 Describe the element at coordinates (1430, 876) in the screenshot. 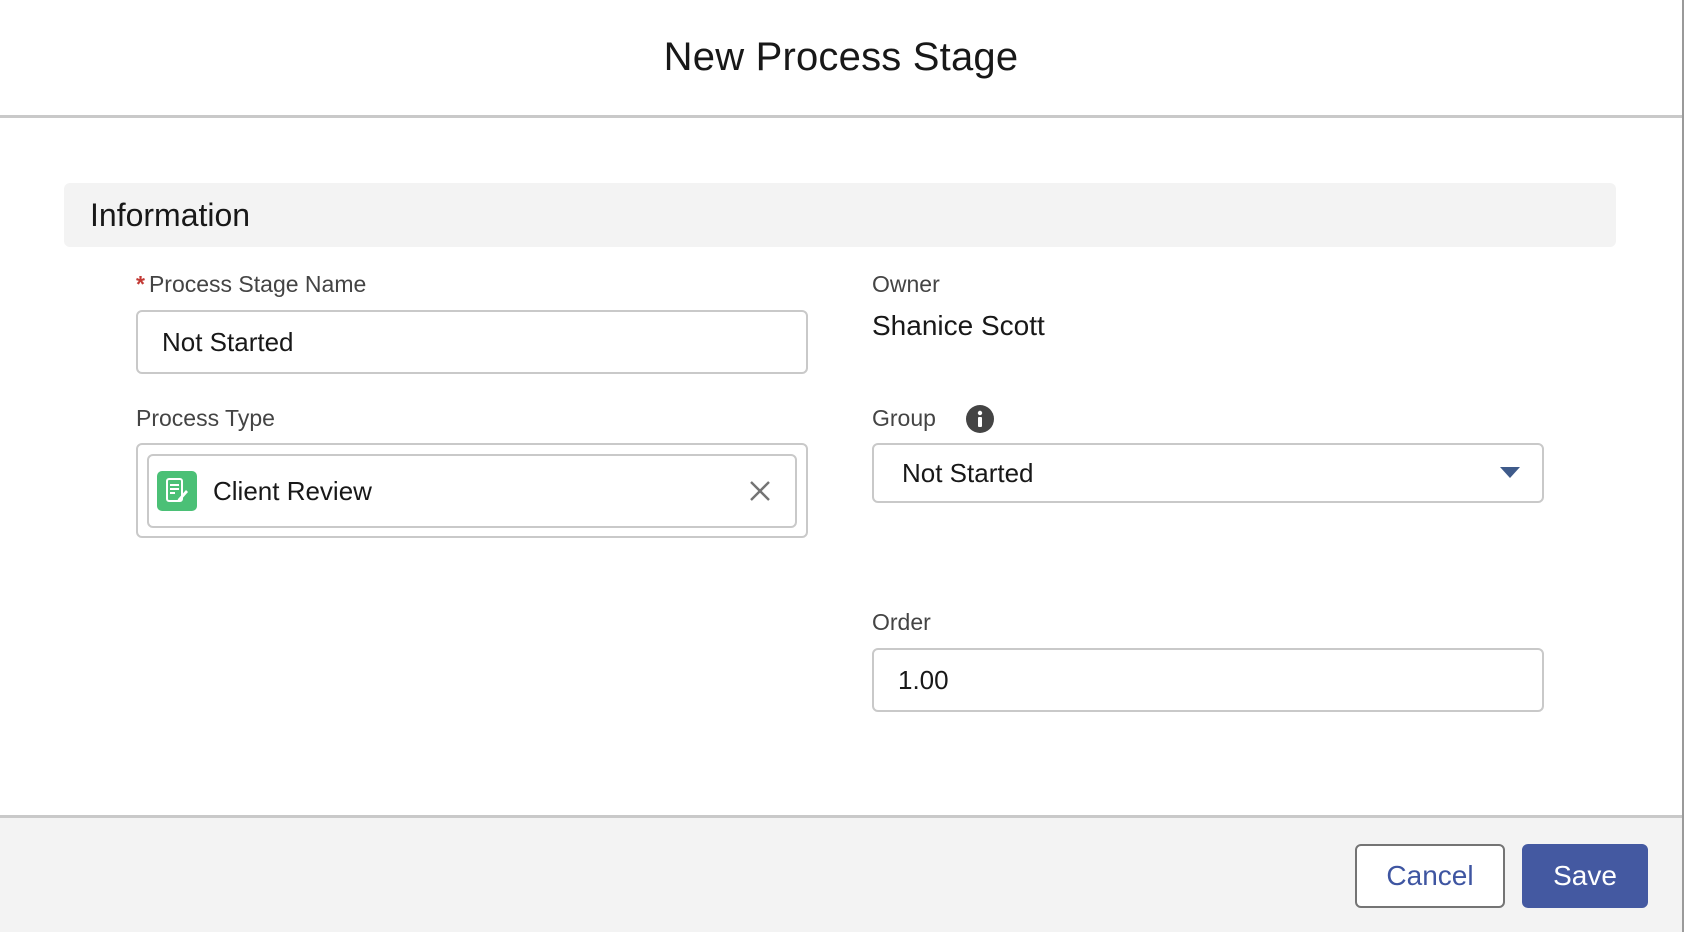

I see `cancel-button: Cancel` at that location.